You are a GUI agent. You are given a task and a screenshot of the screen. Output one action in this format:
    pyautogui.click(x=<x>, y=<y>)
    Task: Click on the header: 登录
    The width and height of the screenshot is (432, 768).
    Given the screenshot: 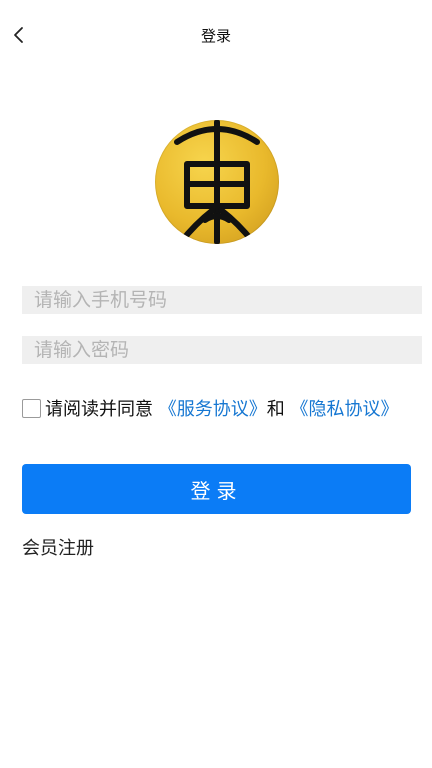 What is the action you would take?
    pyautogui.click(x=216, y=35)
    